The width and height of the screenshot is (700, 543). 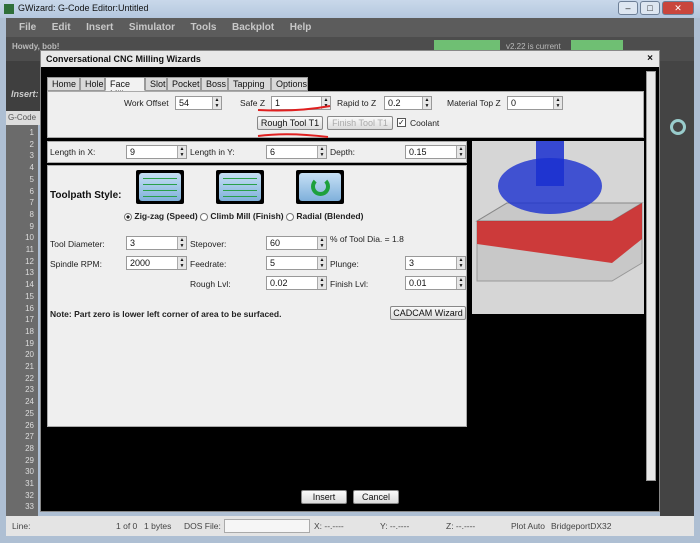 I want to click on line-number: 22, so click(x=29, y=378).